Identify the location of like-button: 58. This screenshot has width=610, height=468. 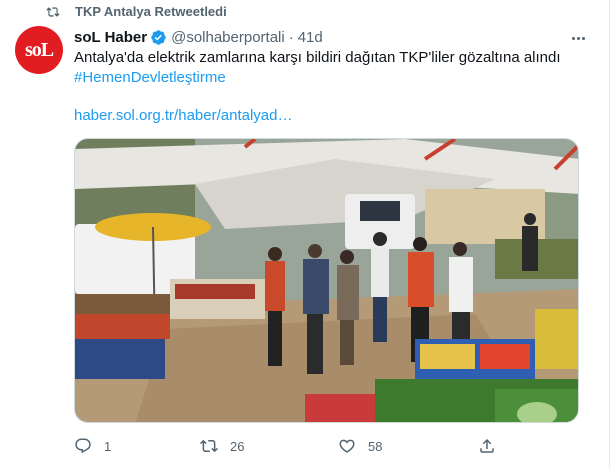
(360, 446).